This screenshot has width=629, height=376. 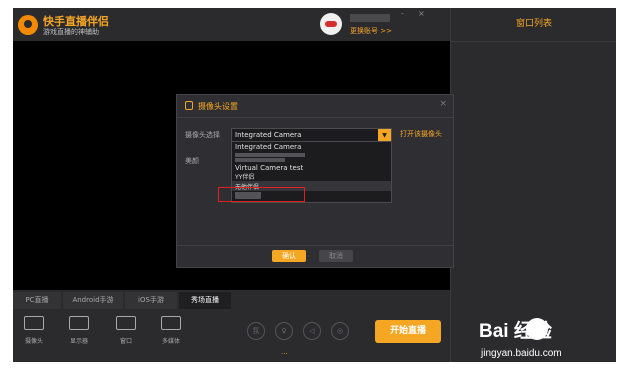 What do you see at coordinates (289, 256) in the screenshot?
I see `confirm-button: 确认` at bounding box center [289, 256].